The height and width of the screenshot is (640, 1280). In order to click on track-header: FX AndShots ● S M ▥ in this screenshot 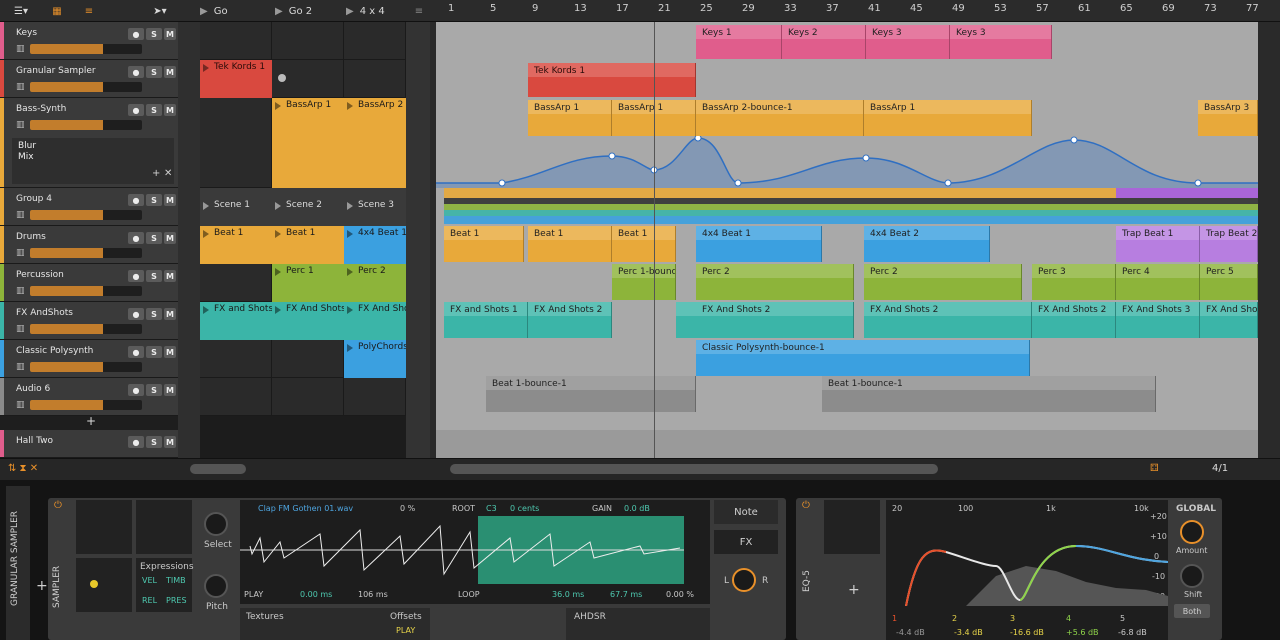, I will do `click(89, 321)`.